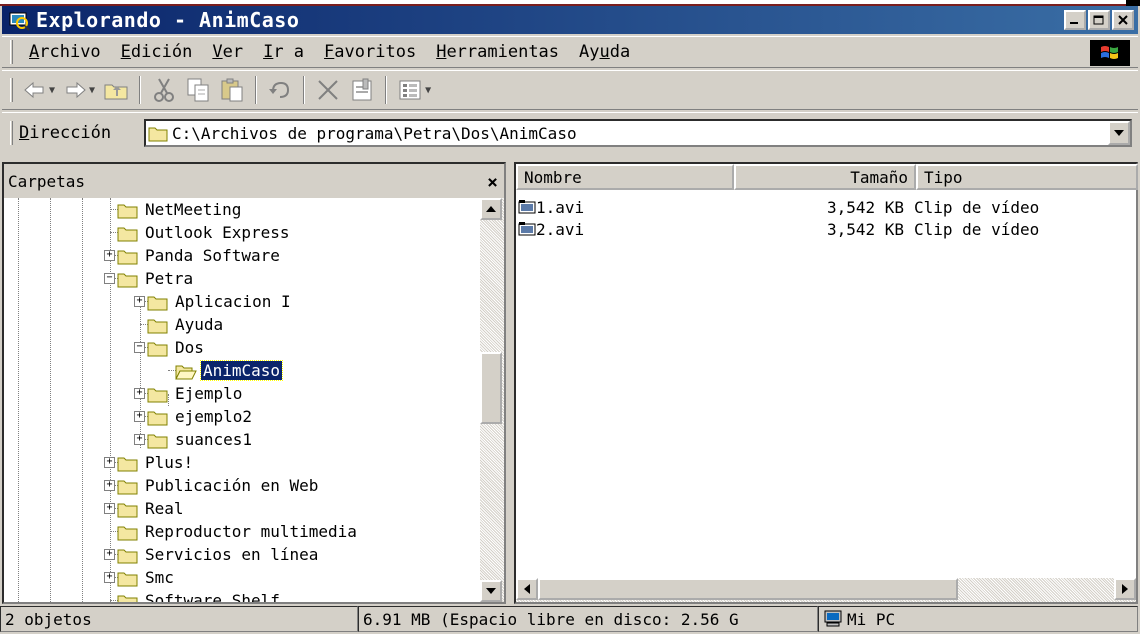 The image size is (1140, 634). Describe the element at coordinates (157, 52) in the screenshot. I see `menu-edicion: Edición` at that location.